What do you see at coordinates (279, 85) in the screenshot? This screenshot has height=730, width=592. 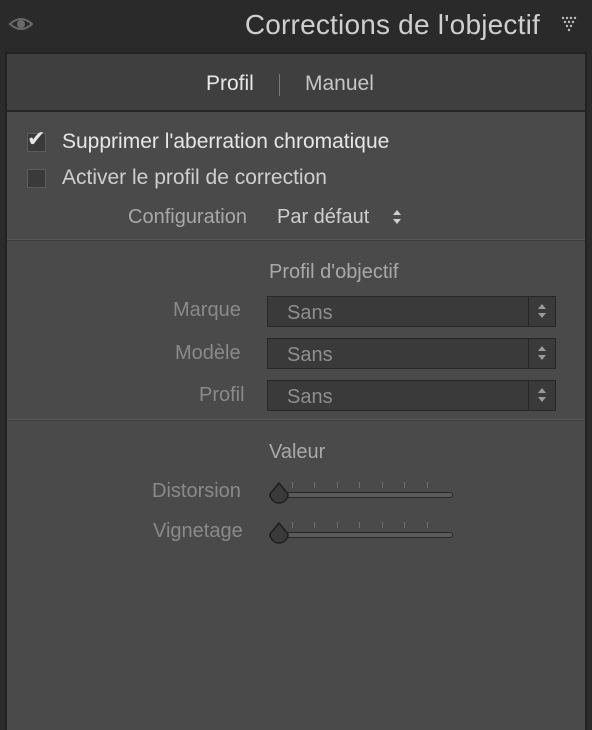 I see `tab-separator` at bounding box center [279, 85].